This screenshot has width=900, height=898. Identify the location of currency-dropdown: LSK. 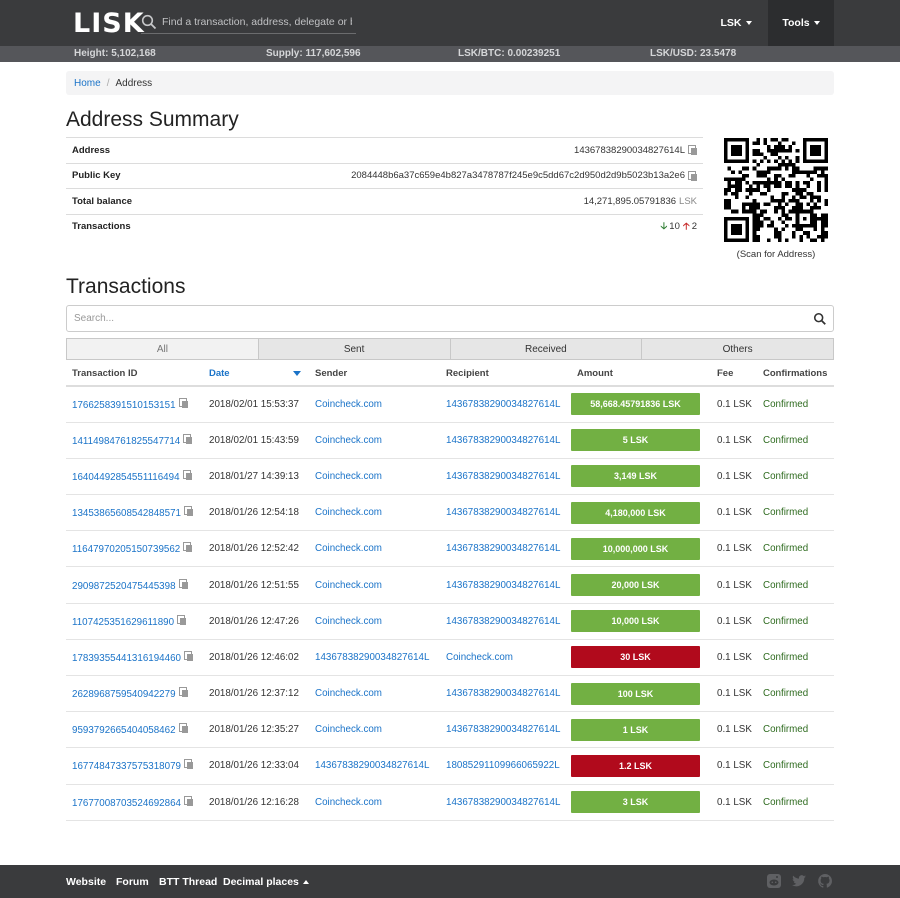
(736, 23).